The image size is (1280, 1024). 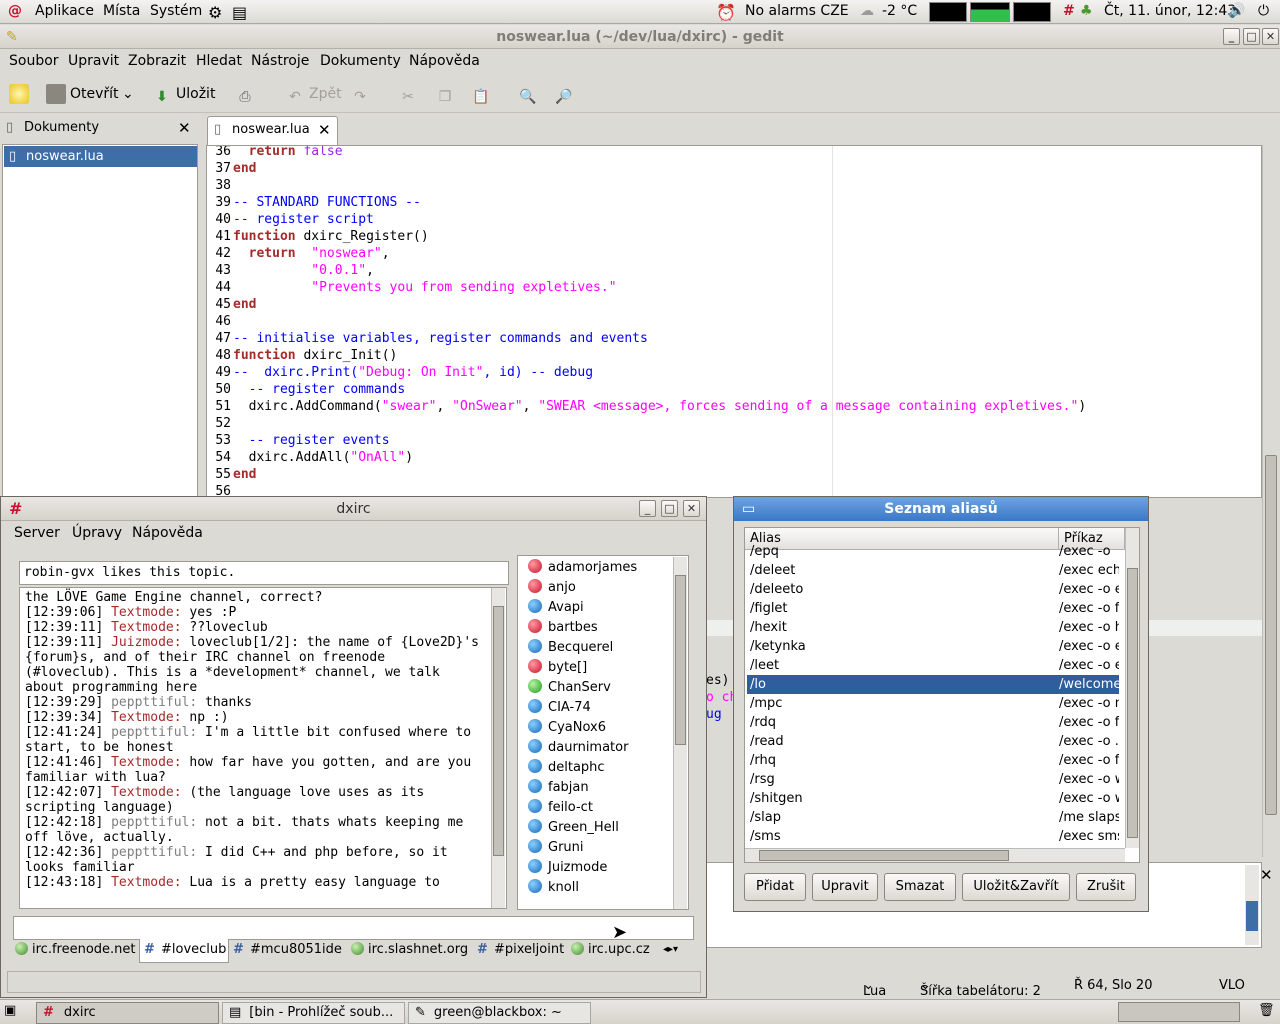 I want to click on tab-loveclub: # #loveclub, so click(x=184, y=951).